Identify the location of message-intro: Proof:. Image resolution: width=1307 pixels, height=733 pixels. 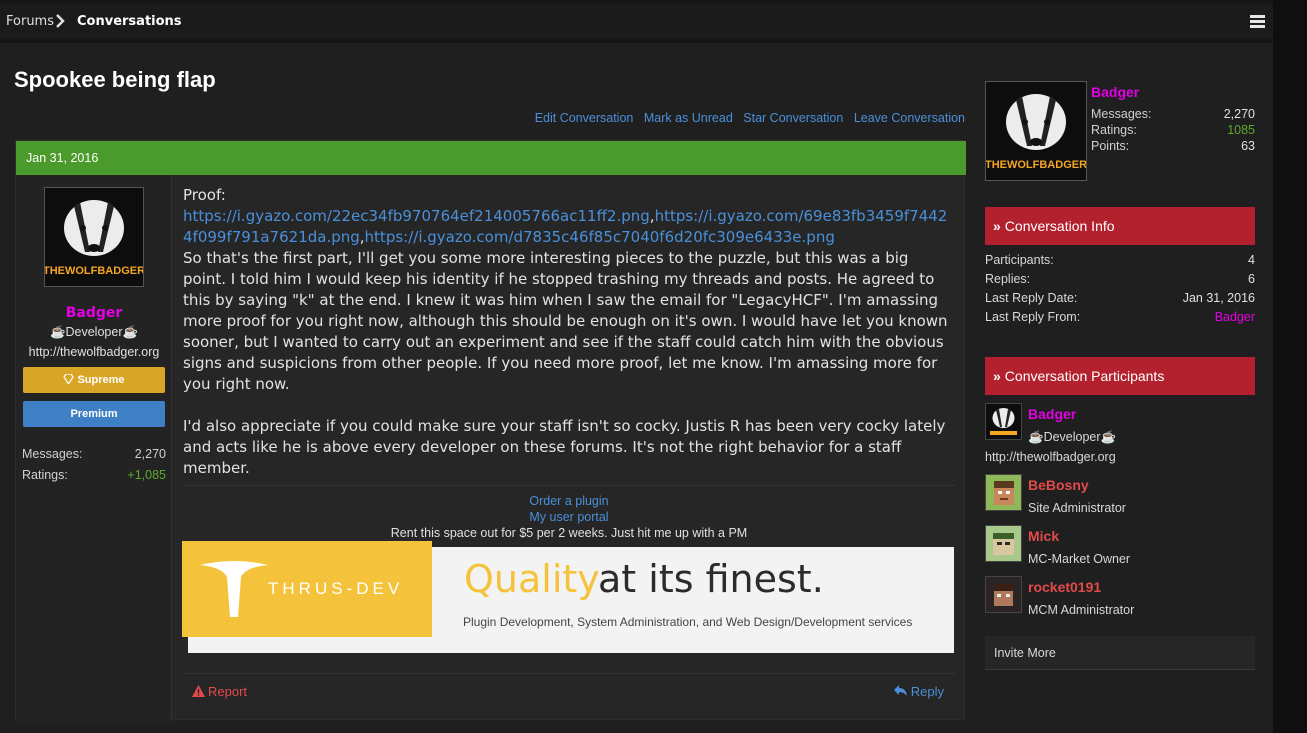
(204, 195).